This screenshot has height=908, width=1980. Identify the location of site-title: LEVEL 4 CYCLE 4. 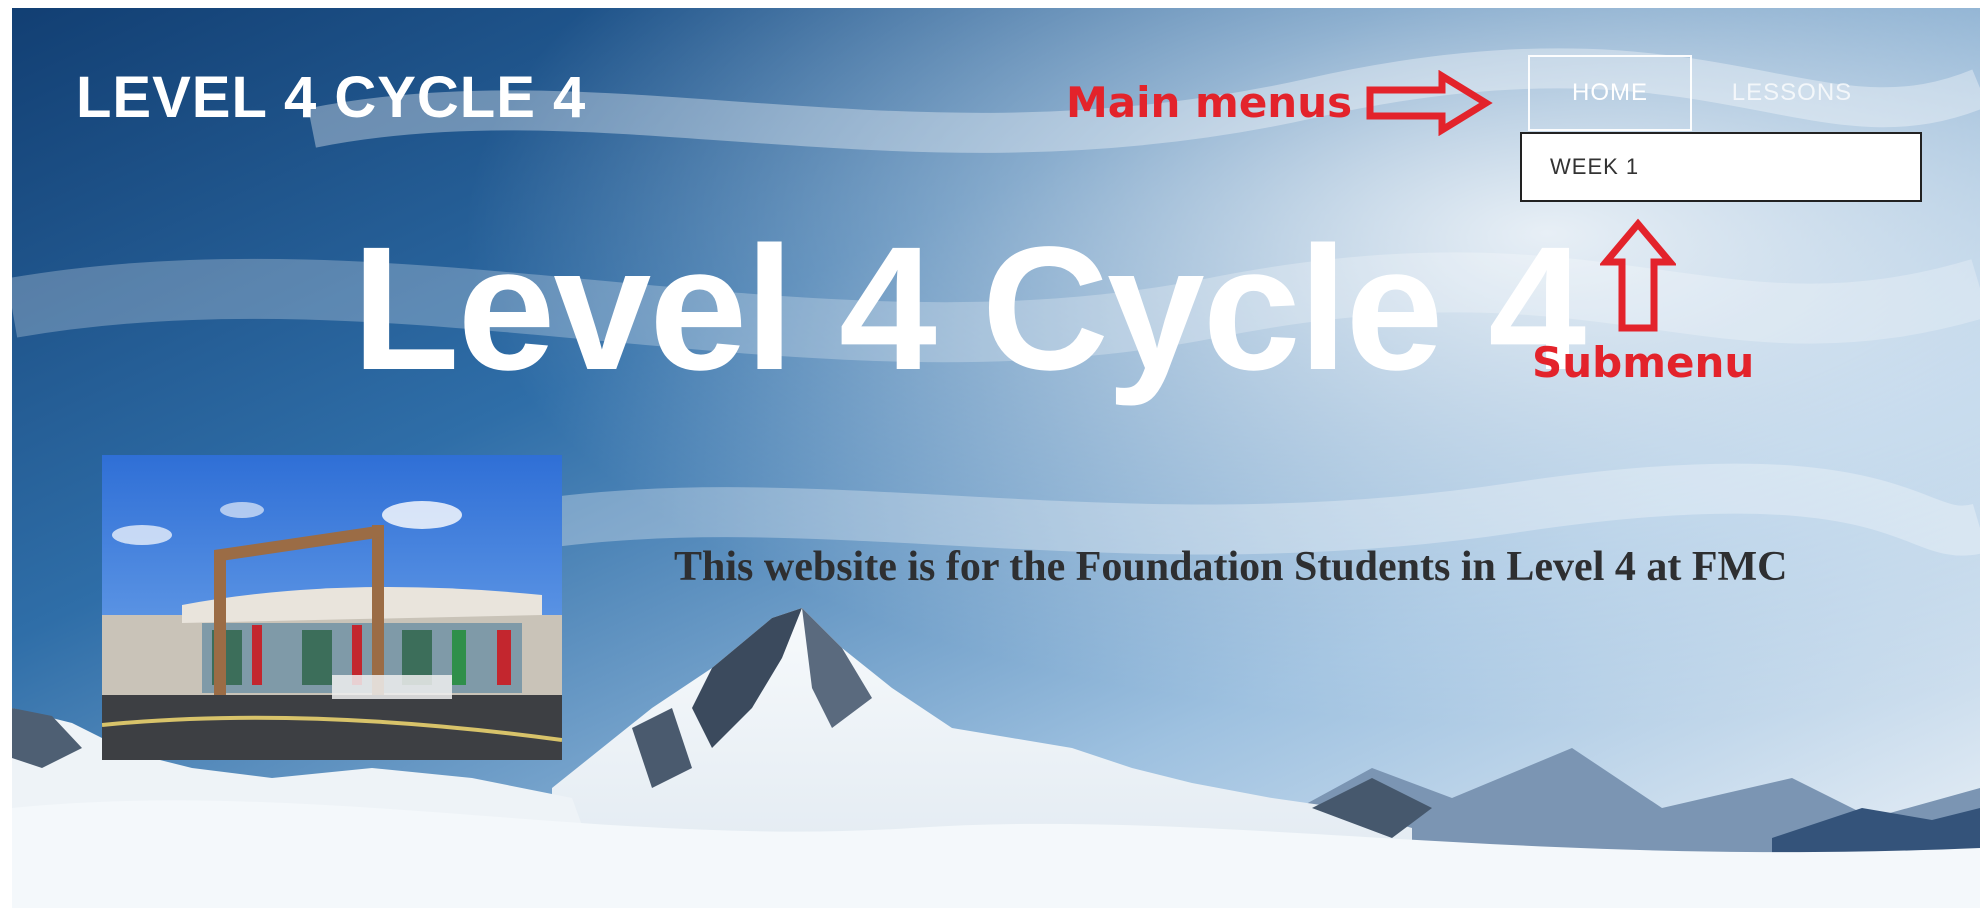
(331, 97).